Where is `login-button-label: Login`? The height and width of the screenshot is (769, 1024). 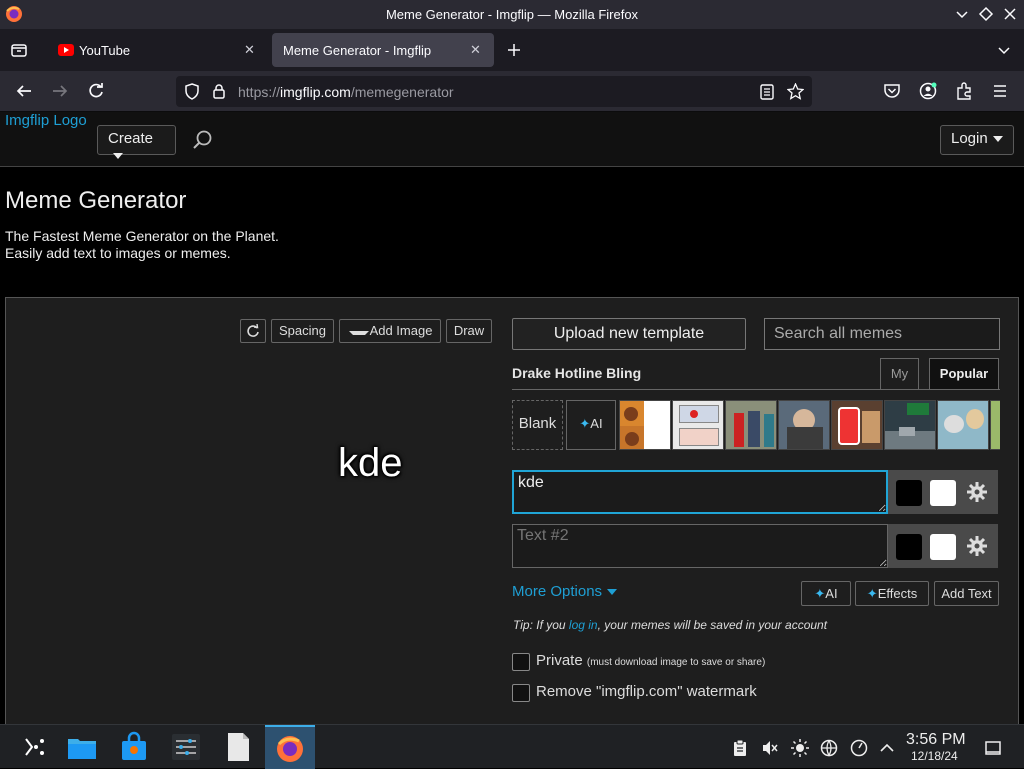 login-button-label: Login is located at coordinates (969, 138).